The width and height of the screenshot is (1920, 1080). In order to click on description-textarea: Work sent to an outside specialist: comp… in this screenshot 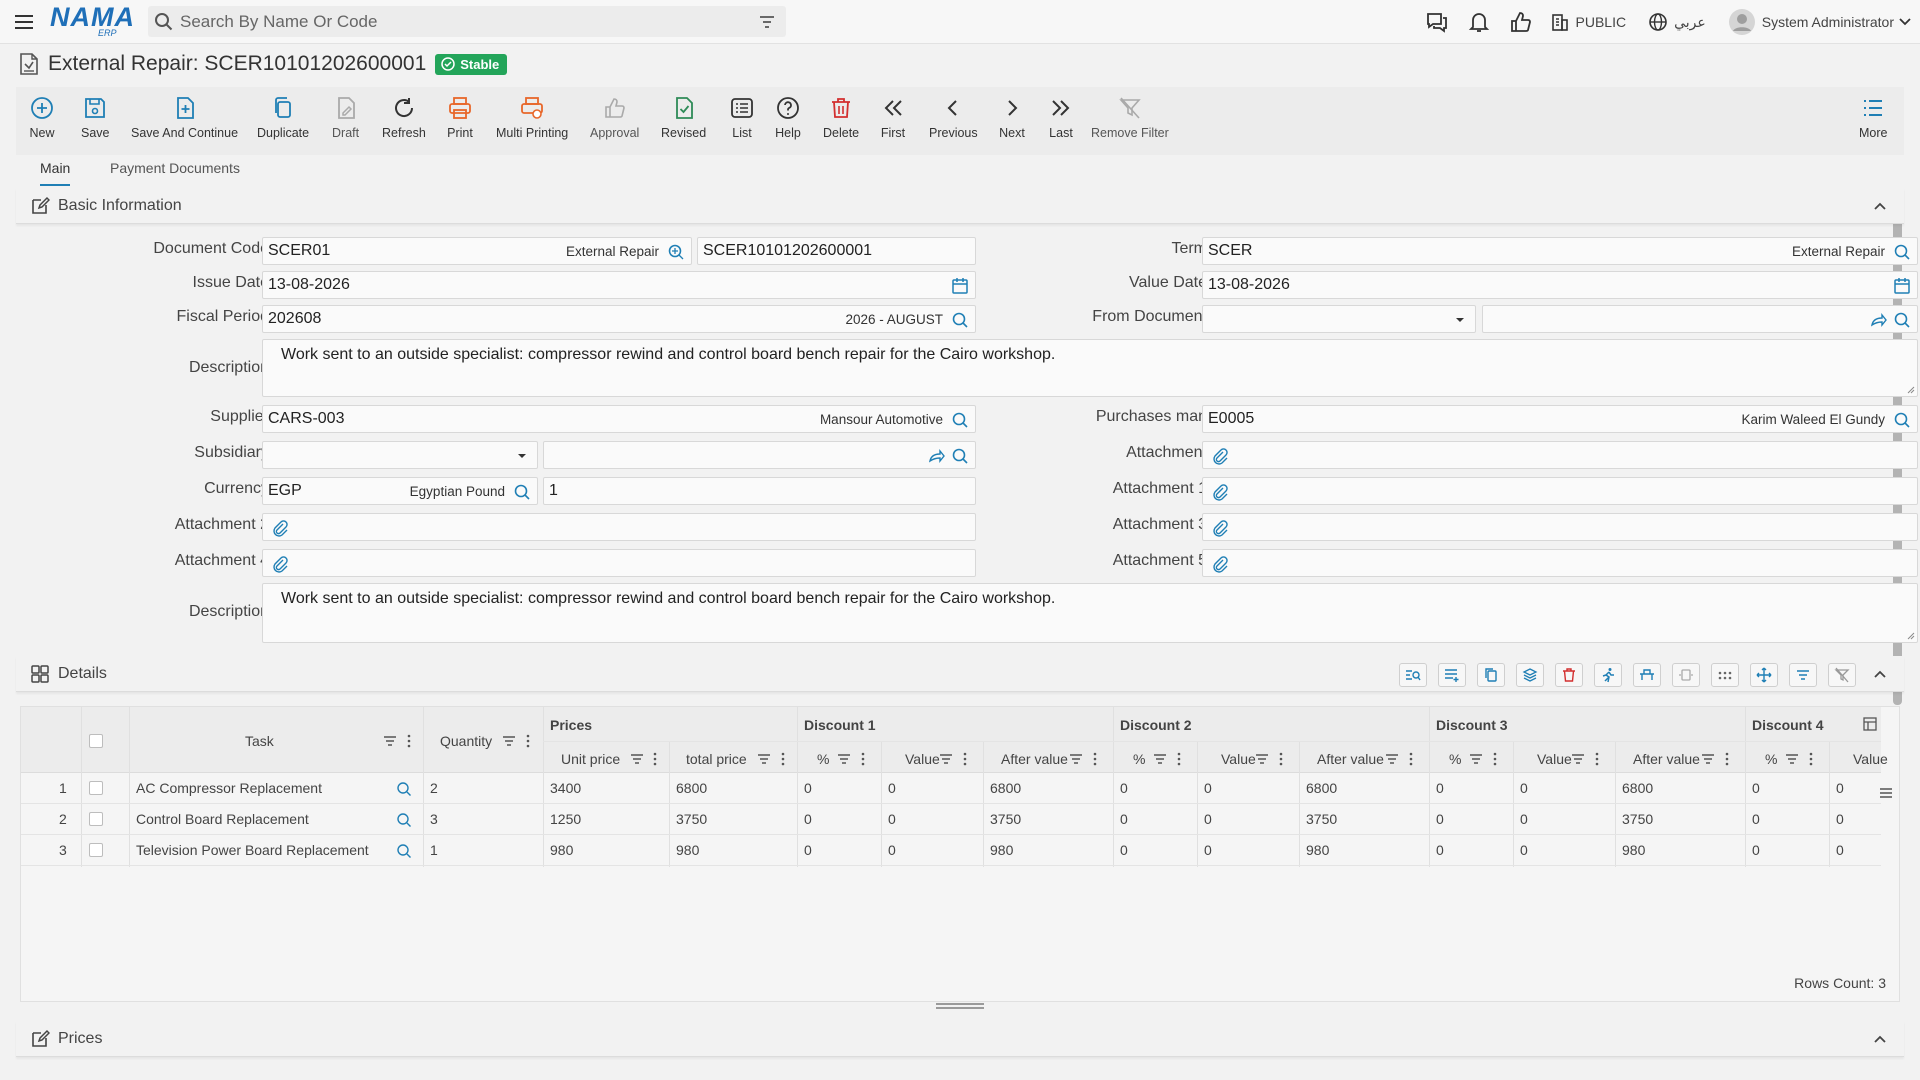, I will do `click(1090, 368)`.